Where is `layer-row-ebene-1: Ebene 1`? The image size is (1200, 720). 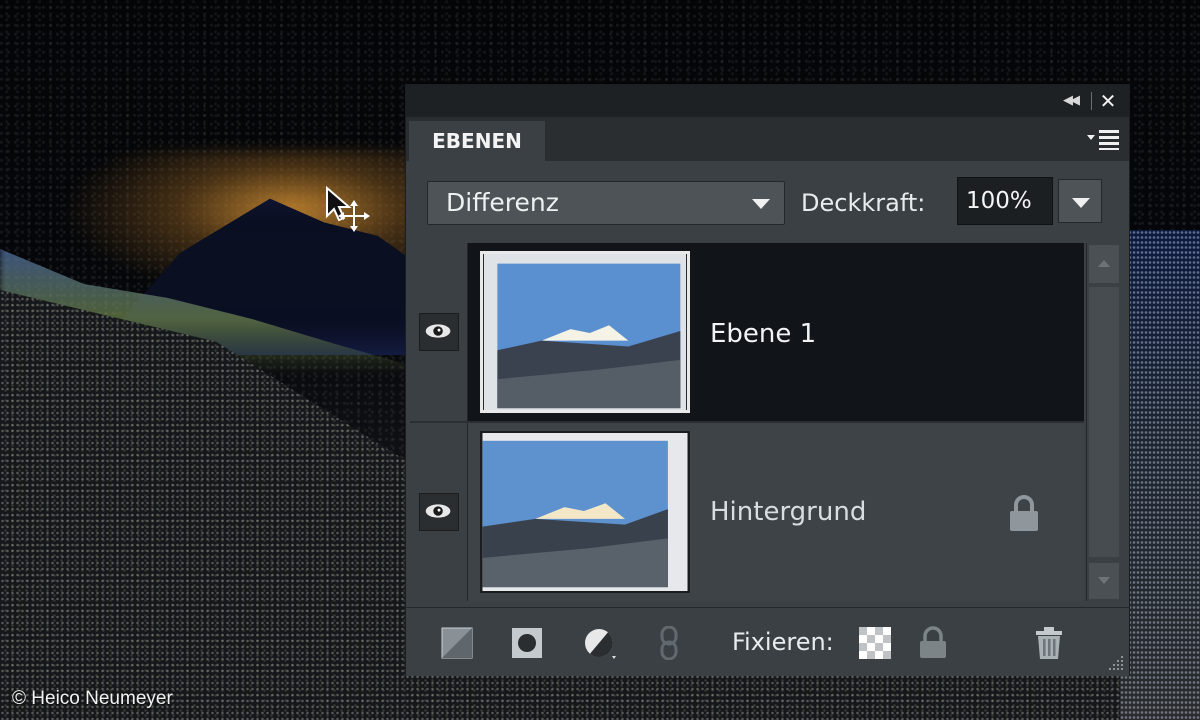
layer-row-ebene-1: Ebene 1 is located at coordinates (747, 332).